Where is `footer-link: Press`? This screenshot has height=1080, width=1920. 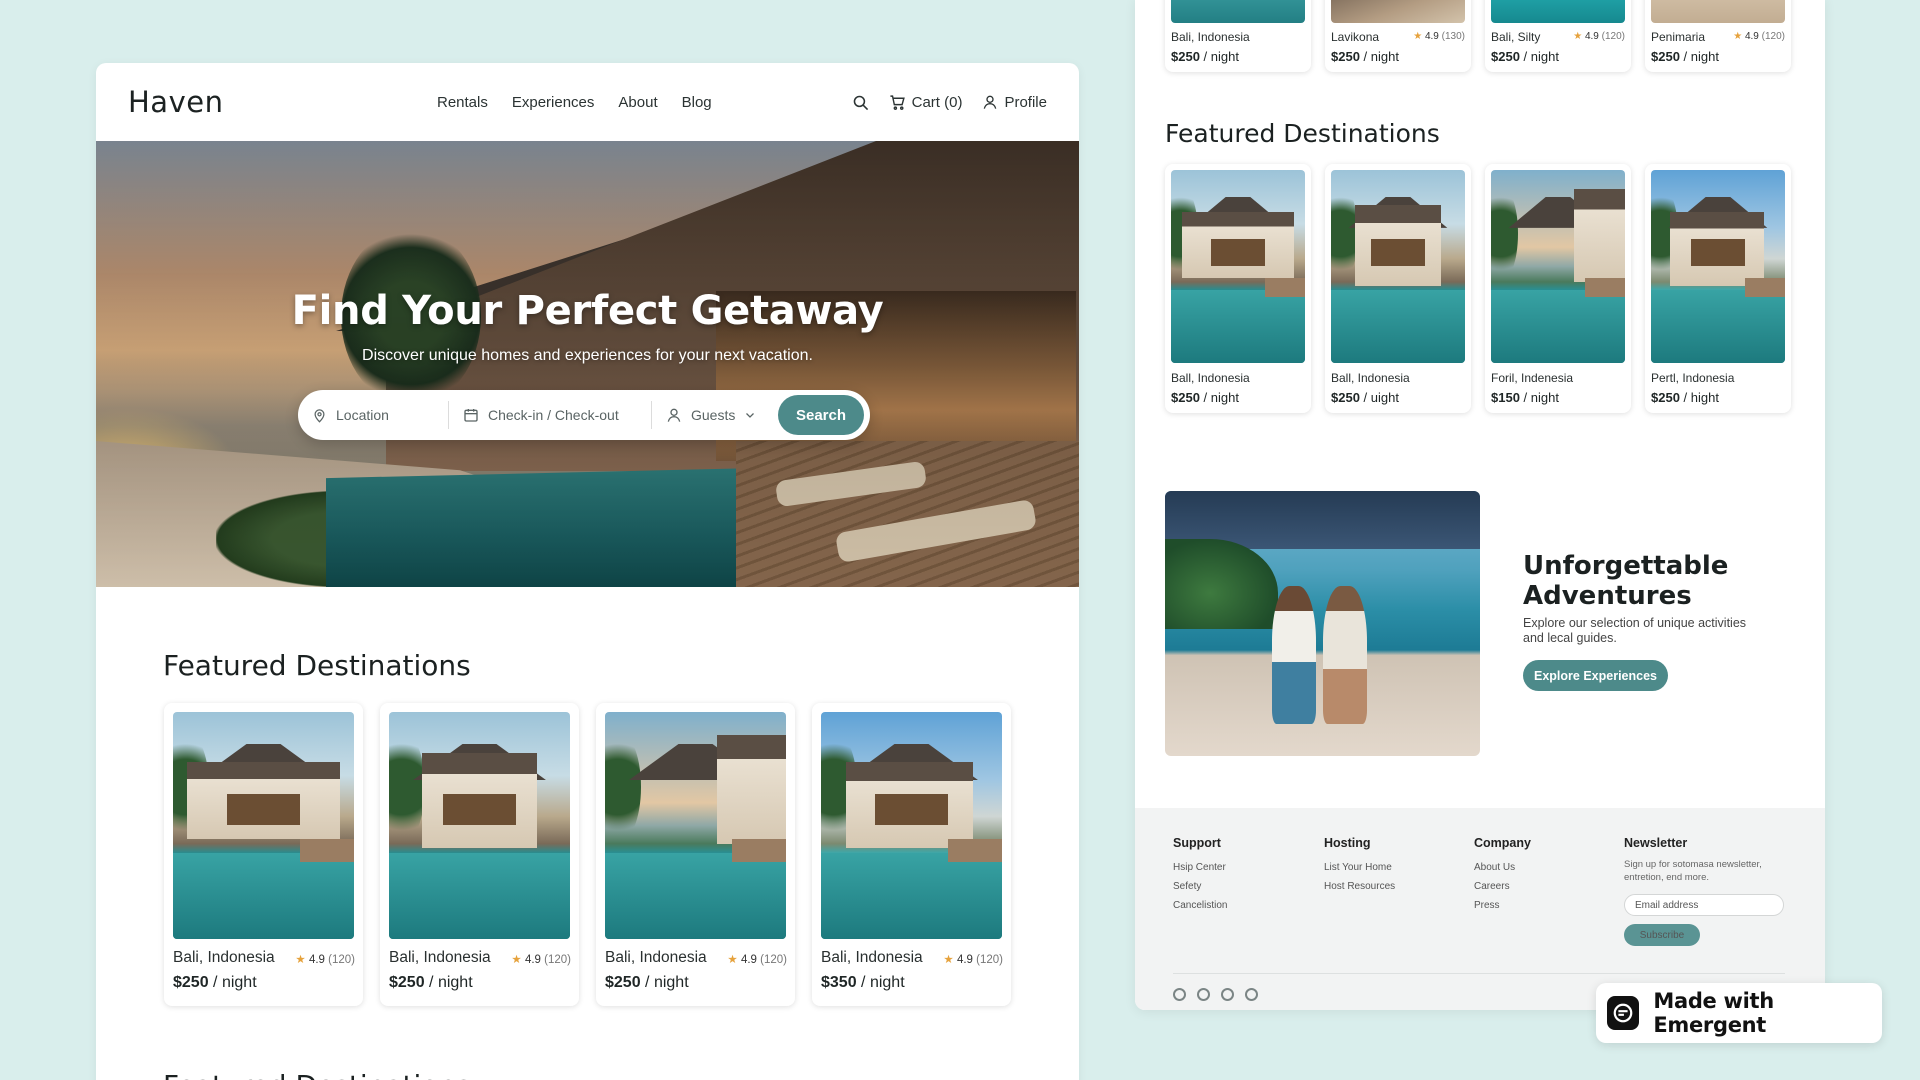
footer-link: Press is located at coordinates (1502, 905).